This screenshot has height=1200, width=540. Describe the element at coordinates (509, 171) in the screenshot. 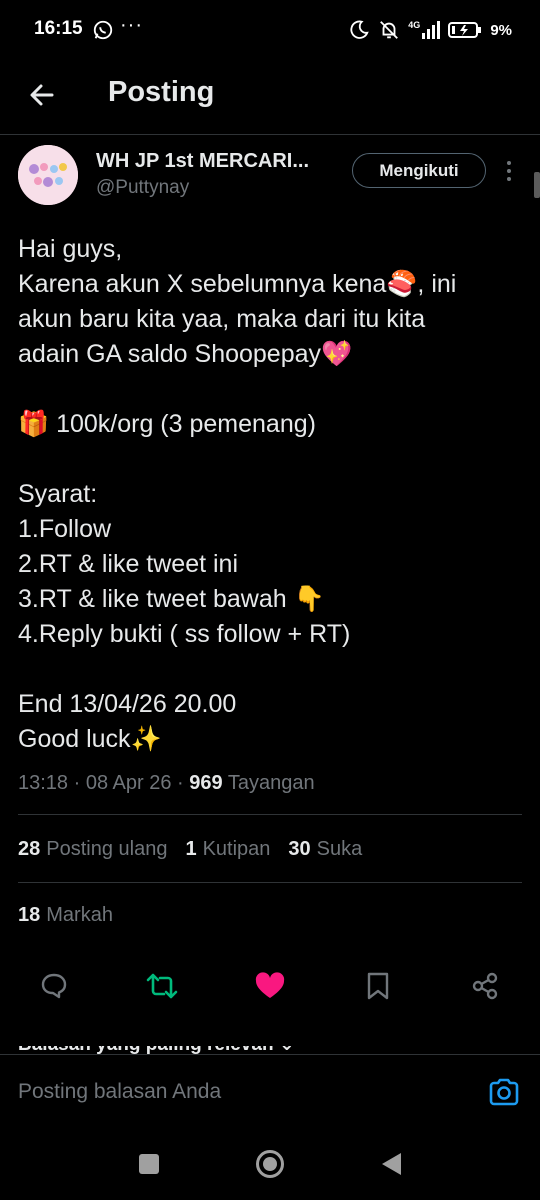

I see `vertical-dots-icon` at that location.